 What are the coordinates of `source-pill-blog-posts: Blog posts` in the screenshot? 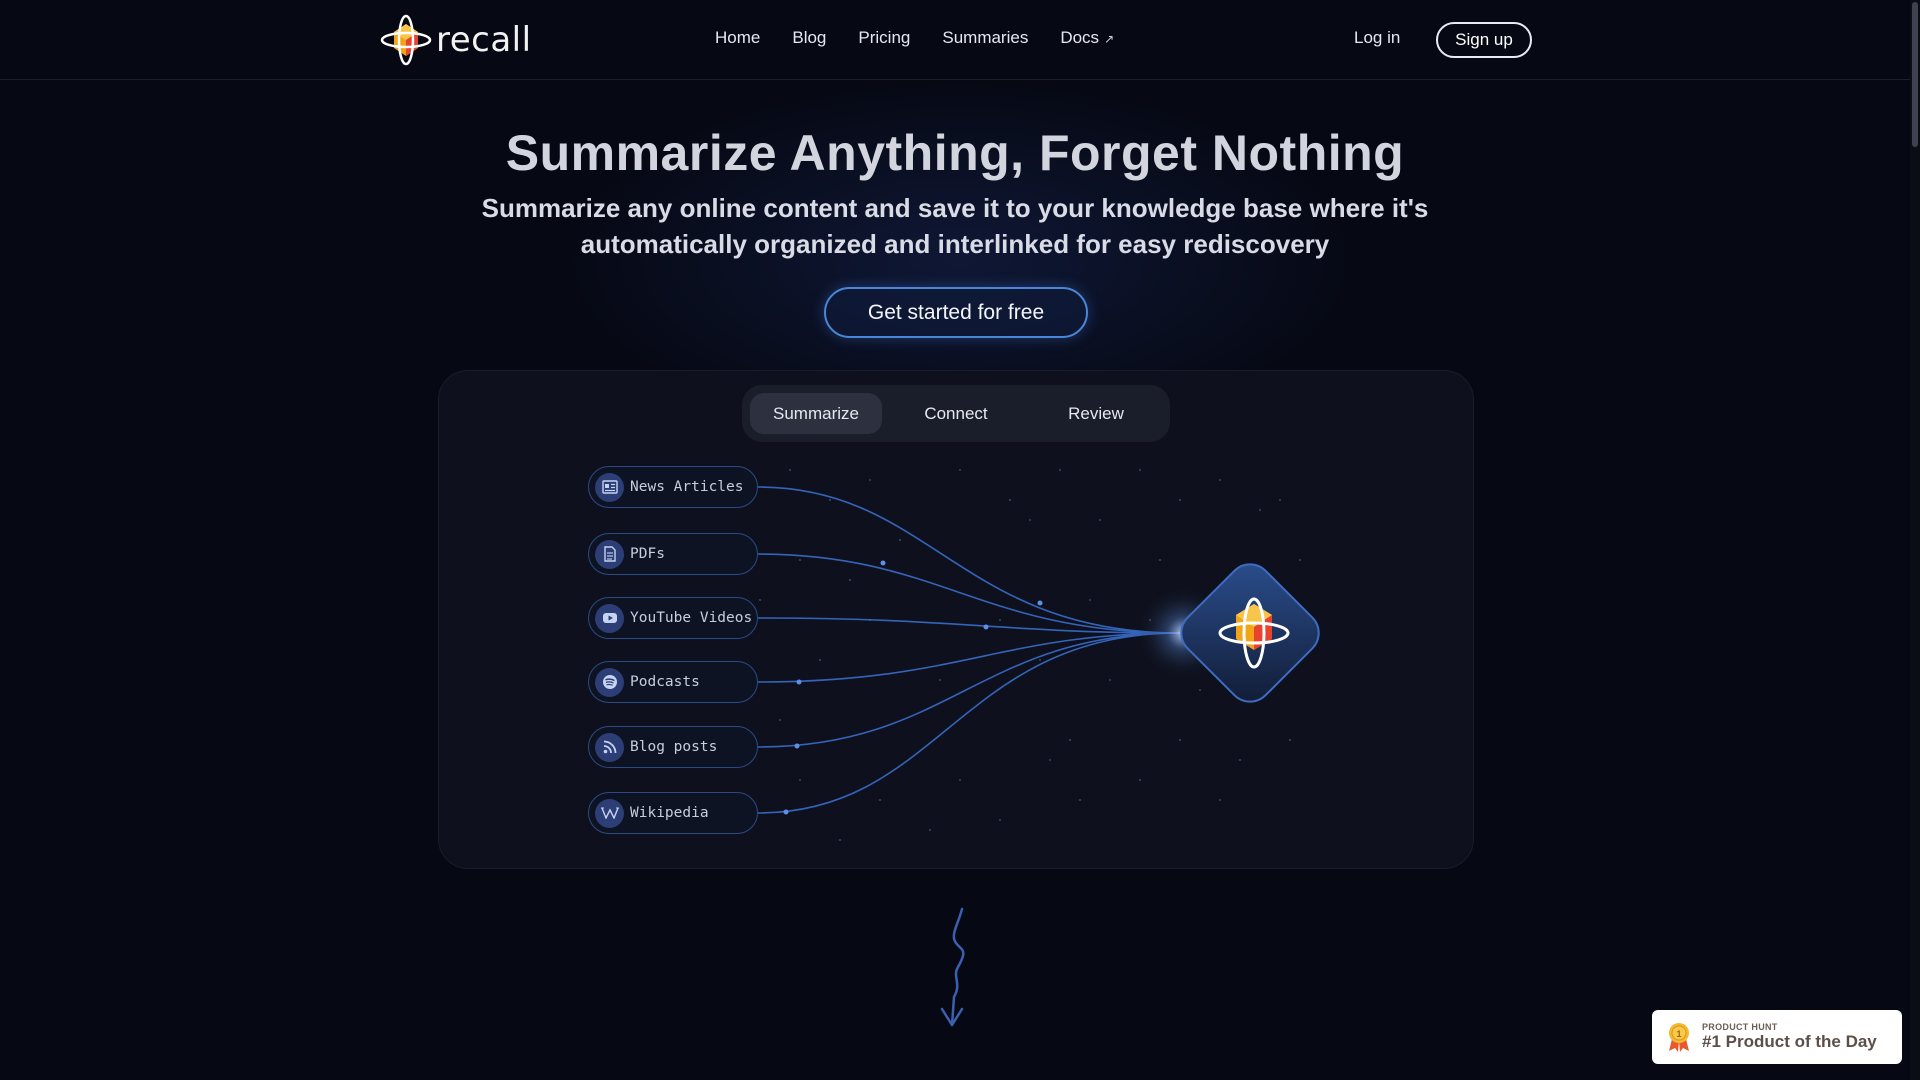 It's located at (673, 747).